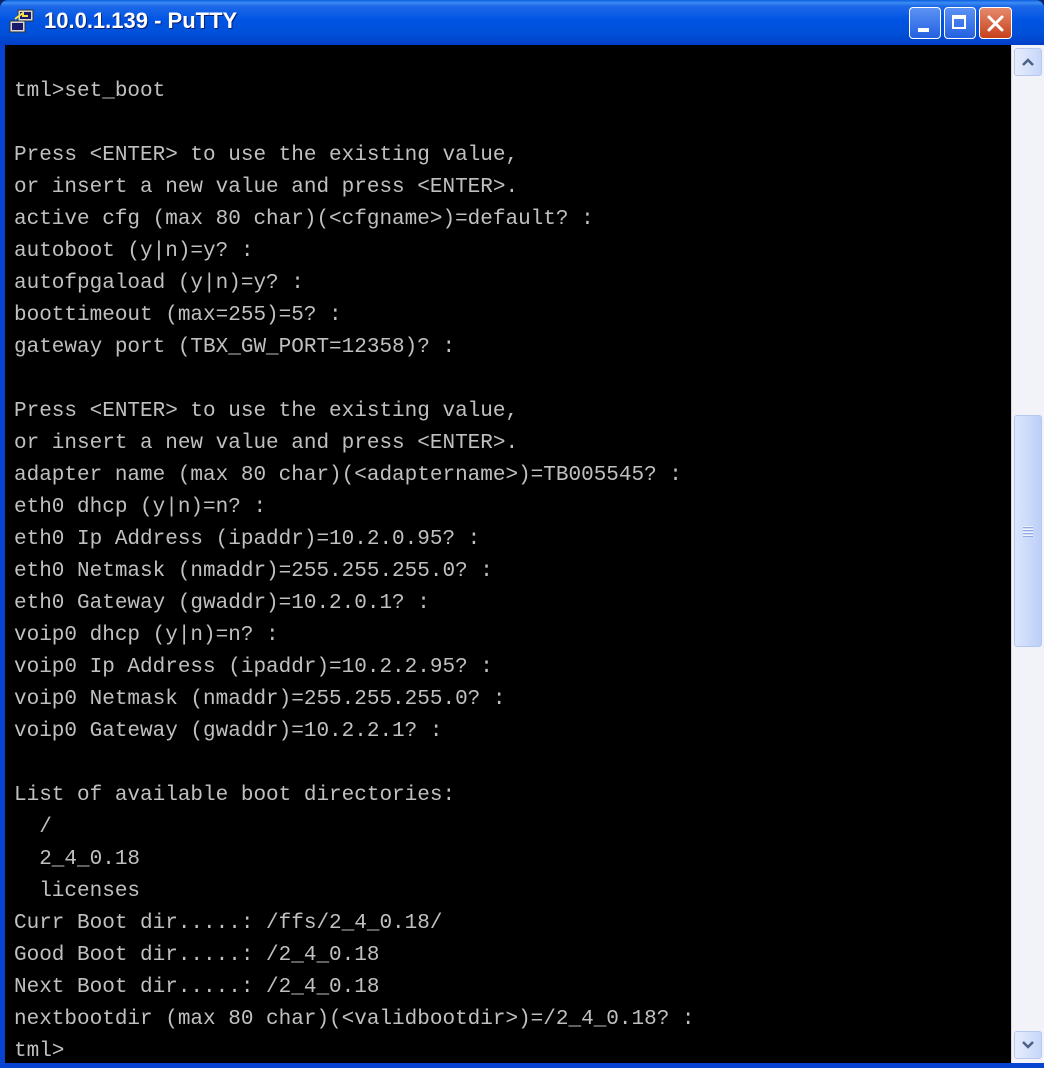 The height and width of the screenshot is (1068, 1044). Describe the element at coordinates (197, 987) in the screenshot. I see `terminal-line: Next Boot dir.....: /2_4_0.18` at that location.